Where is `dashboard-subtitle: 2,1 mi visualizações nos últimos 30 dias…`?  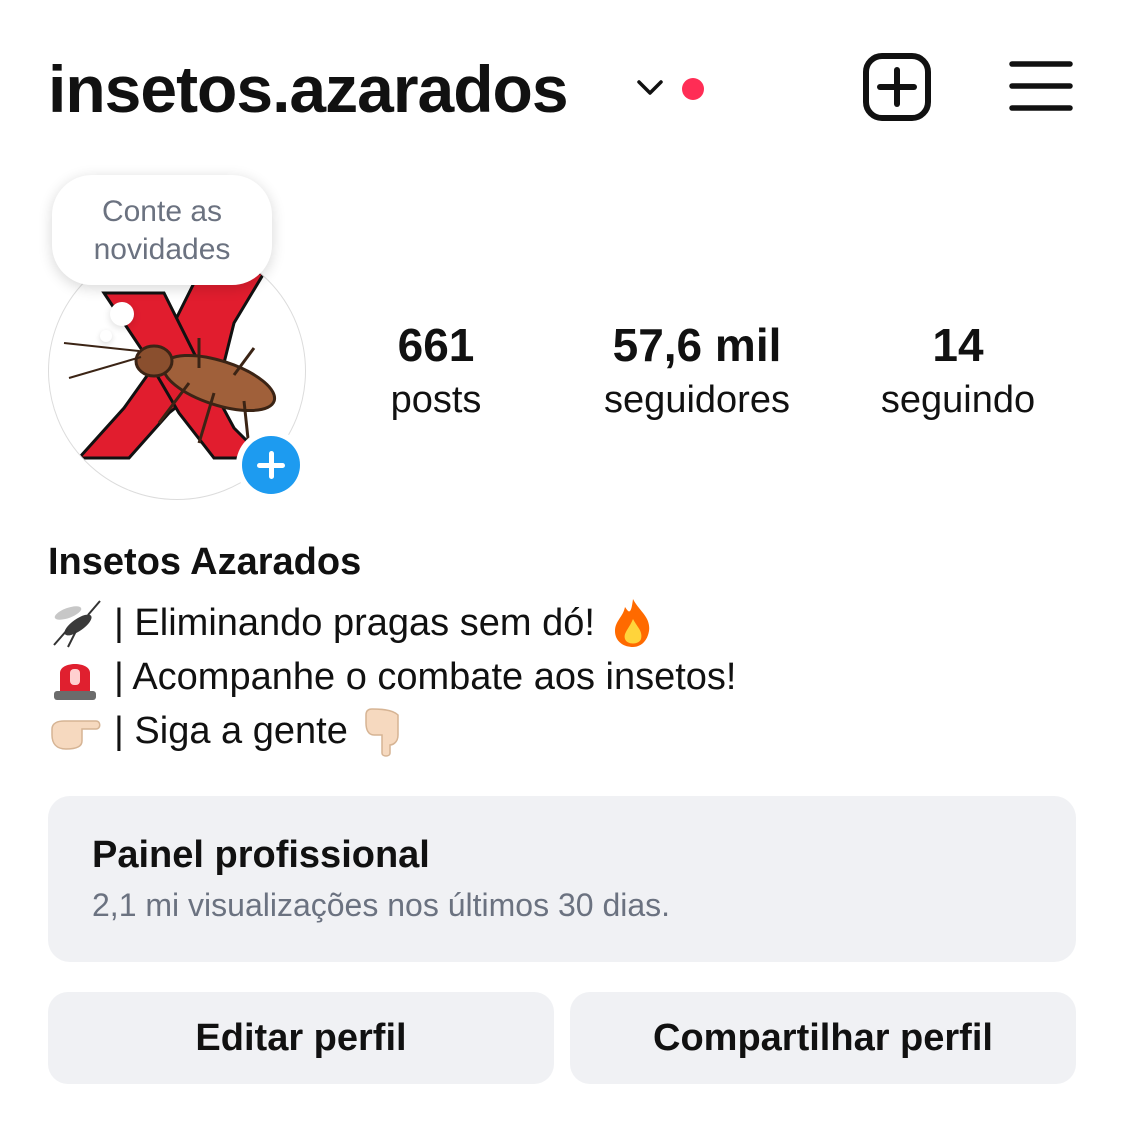 dashboard-subtitle: 2,1 mi visualizações nos últimos 30 dias… is located at coordinates (381, 905).